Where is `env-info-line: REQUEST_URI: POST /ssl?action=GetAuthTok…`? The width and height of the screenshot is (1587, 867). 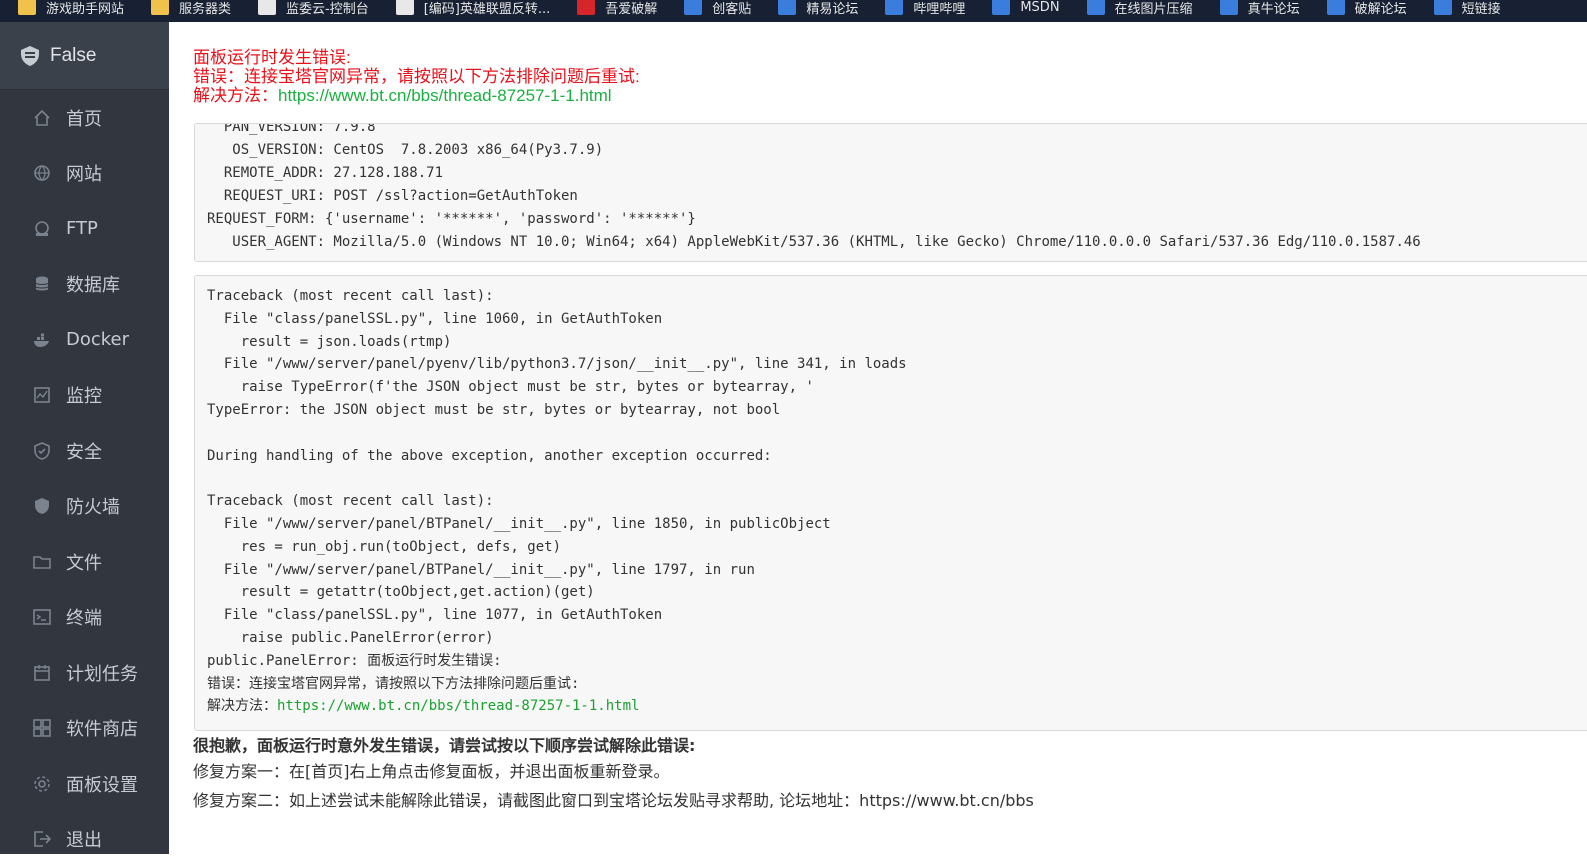
env-info-line: REQUEST_URI: POST /ssl?action=GetAuthTok… is located at coordinates (814, 196).